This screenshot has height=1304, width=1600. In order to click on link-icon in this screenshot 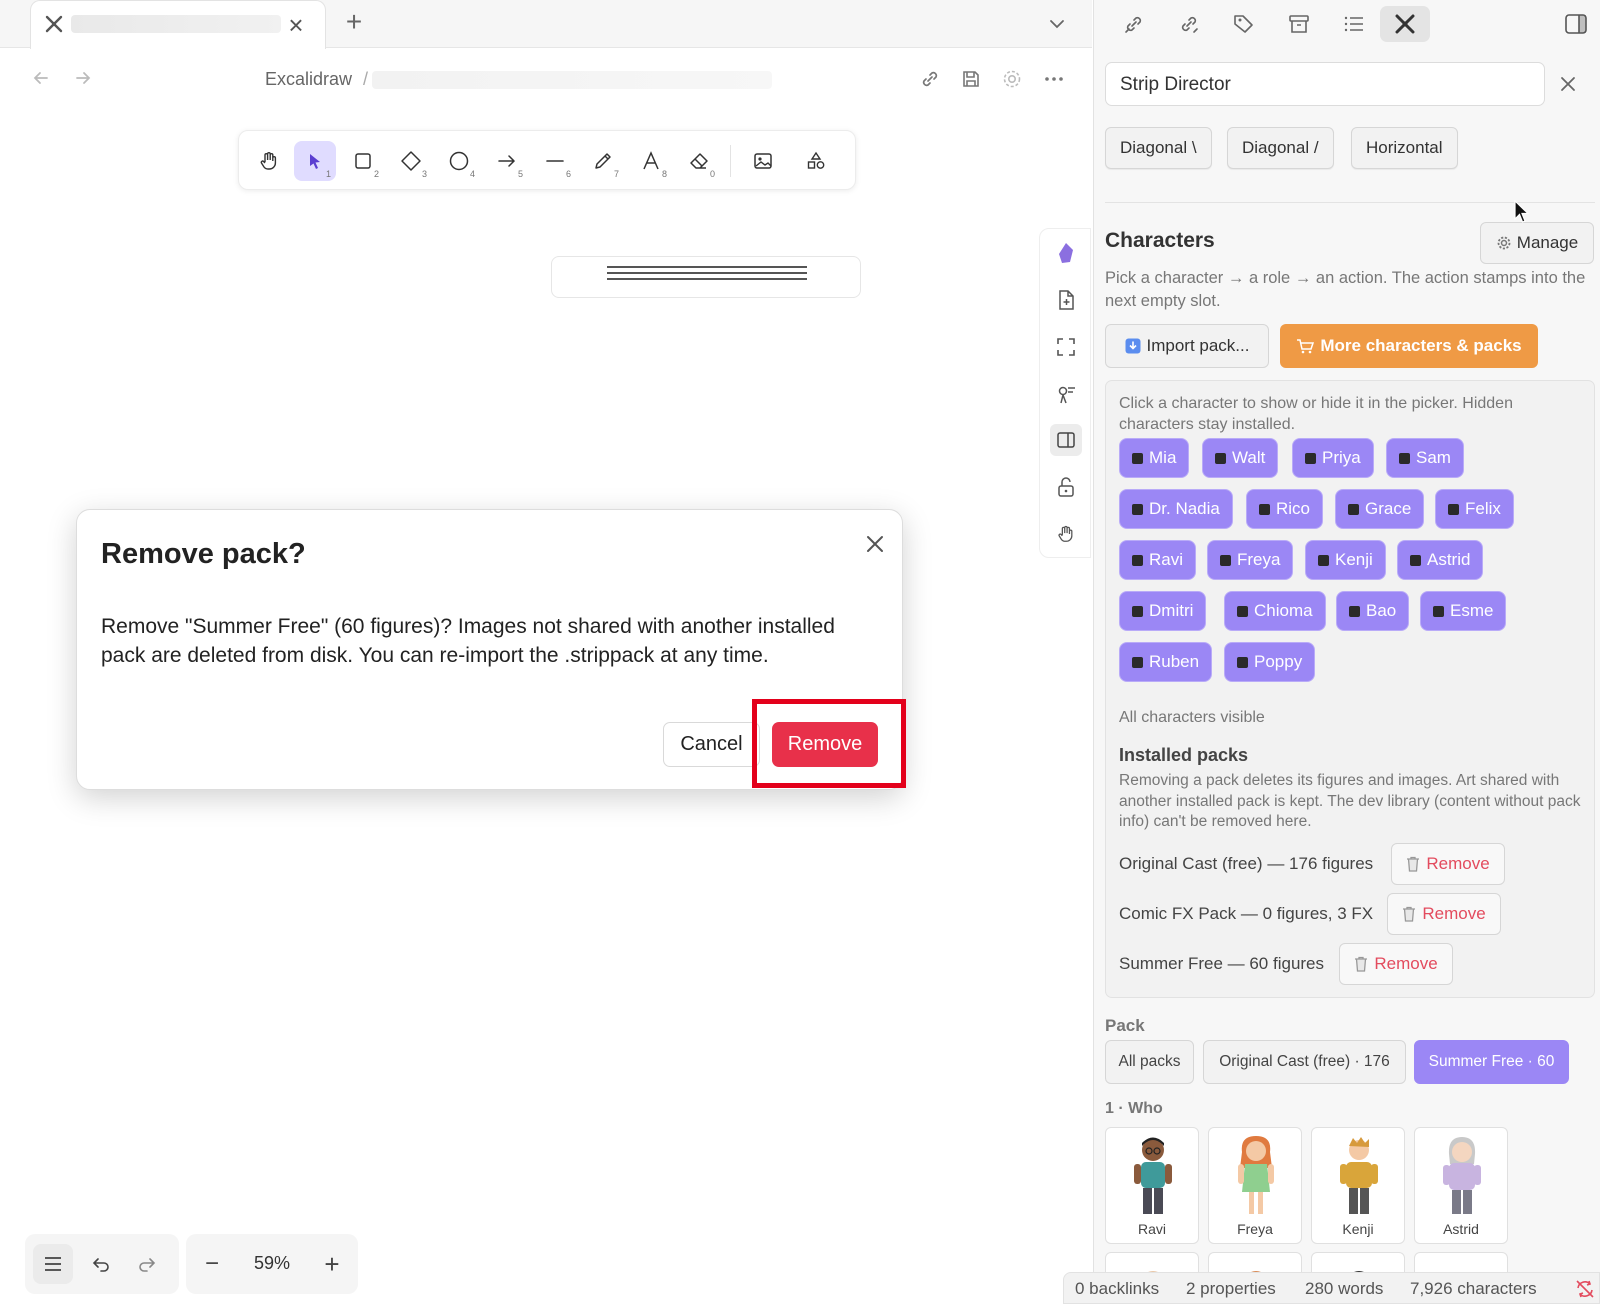, I will do `click(930, 79)`.